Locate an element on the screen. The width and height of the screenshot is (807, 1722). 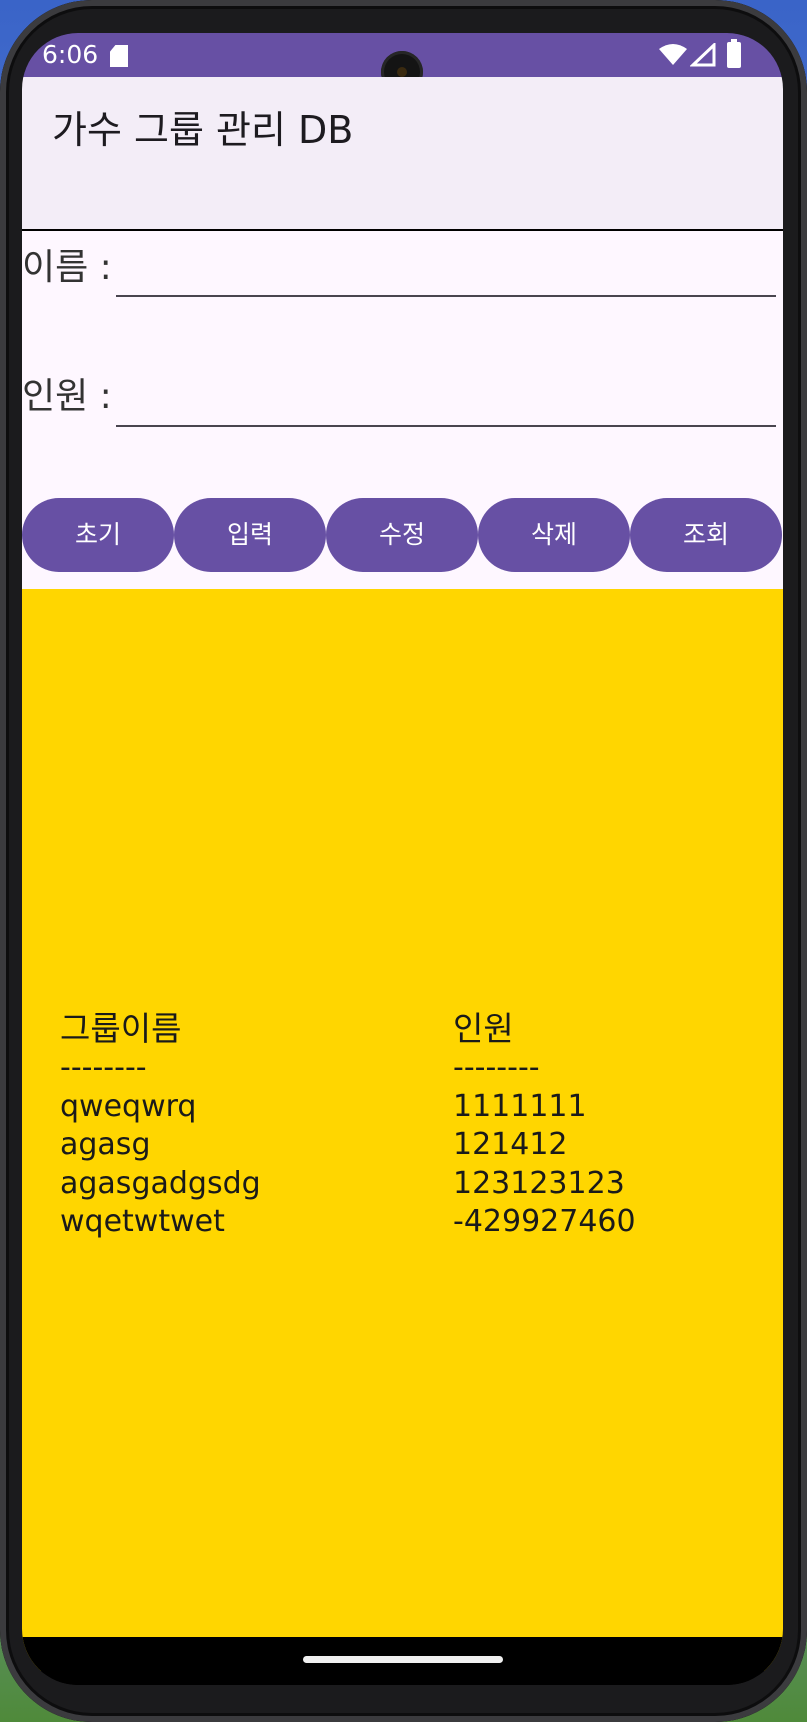
sd-card-icon is located at coordinates (119, 56).